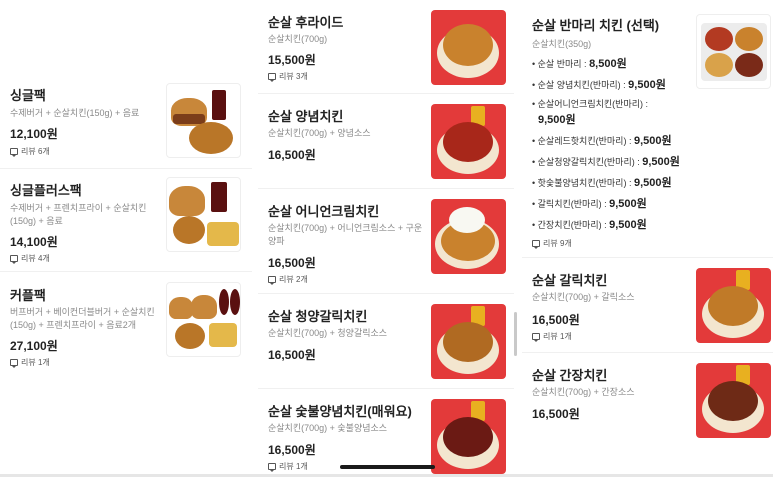 Image resolution: width=773 pixels, height=477 pixels. I want to click on menu-item-title: 순살 갈릭치킨, so click(570, 280).